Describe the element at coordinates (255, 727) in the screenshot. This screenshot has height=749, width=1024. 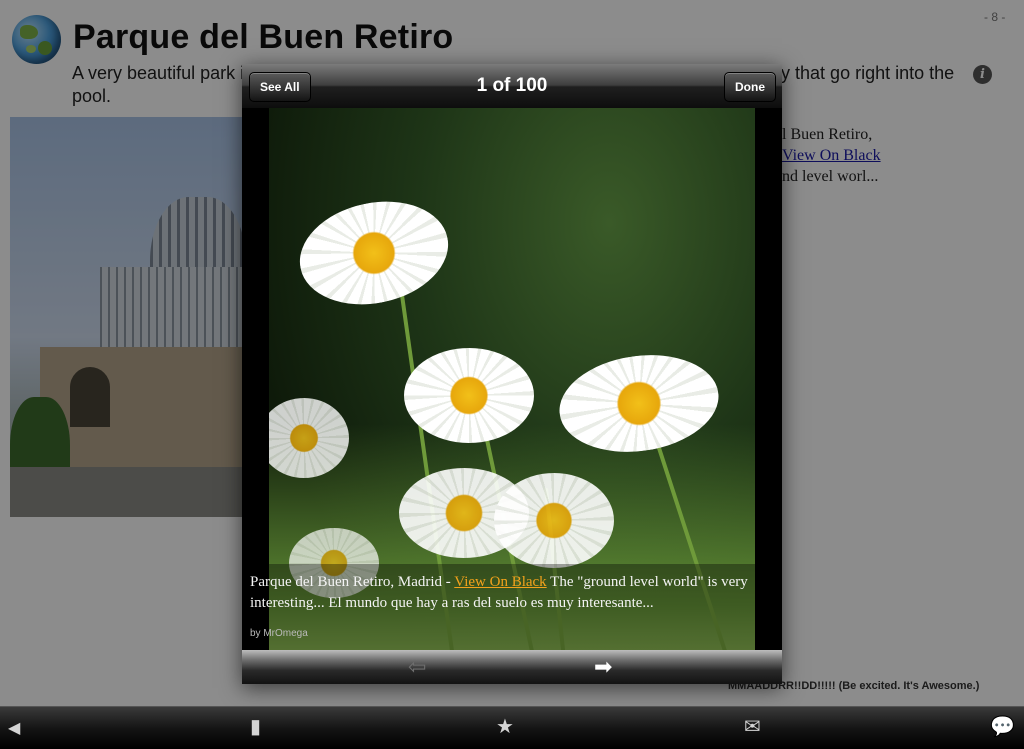
I see `book-icon: ▮` at that location.